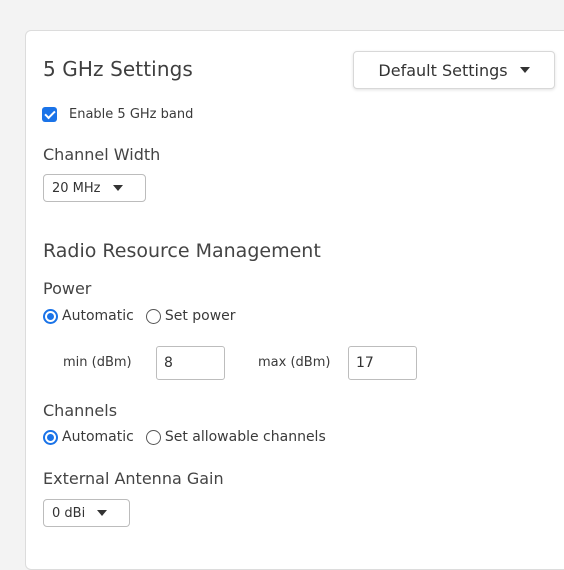 This screenshot has width=564, height=570. Describe the element at coordinates (69, 513) in the screenshot. I see `antenna-gain-value: 0 dBi` at that location.